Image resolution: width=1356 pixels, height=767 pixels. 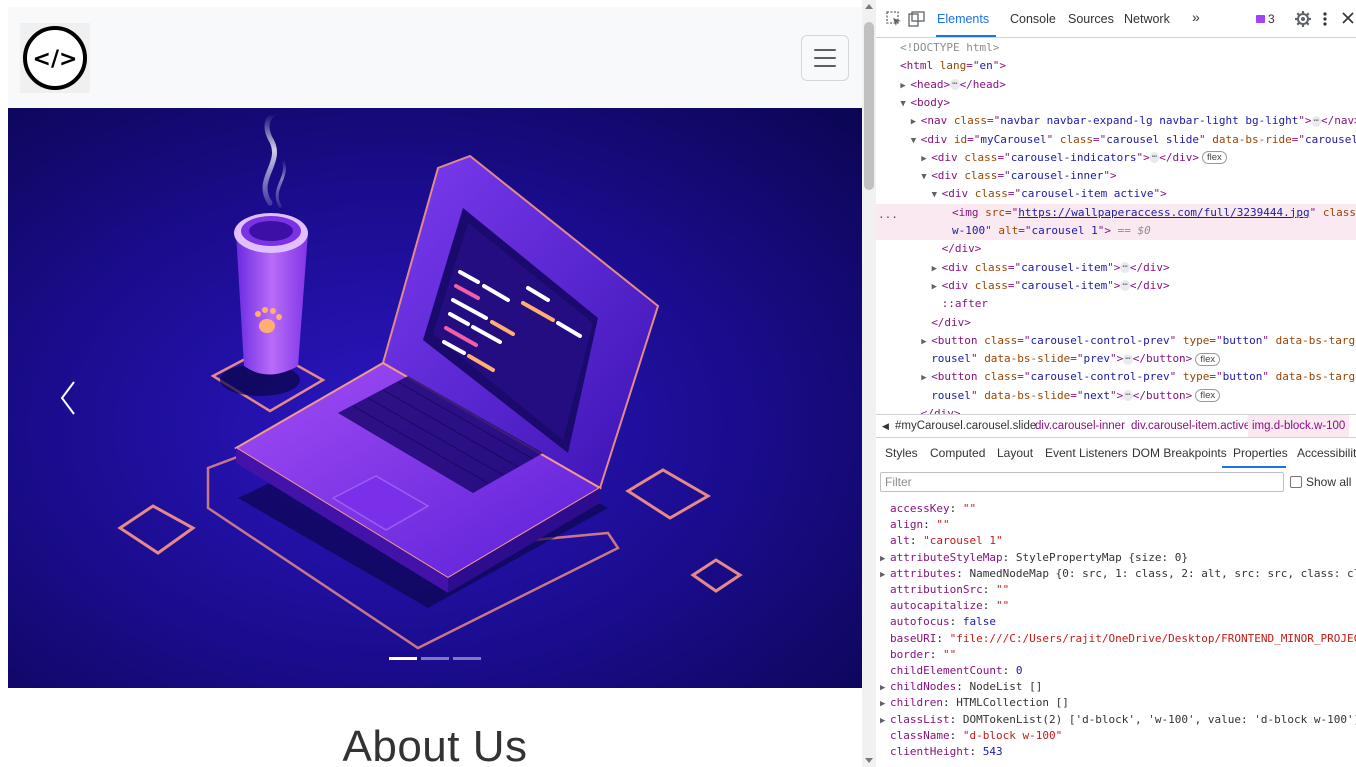 What do you see at coordinates (1116, 48) in the screenshot?
I see `dom-node-row: <!DOCTYPE html>` at bounding box center [1116, 48].